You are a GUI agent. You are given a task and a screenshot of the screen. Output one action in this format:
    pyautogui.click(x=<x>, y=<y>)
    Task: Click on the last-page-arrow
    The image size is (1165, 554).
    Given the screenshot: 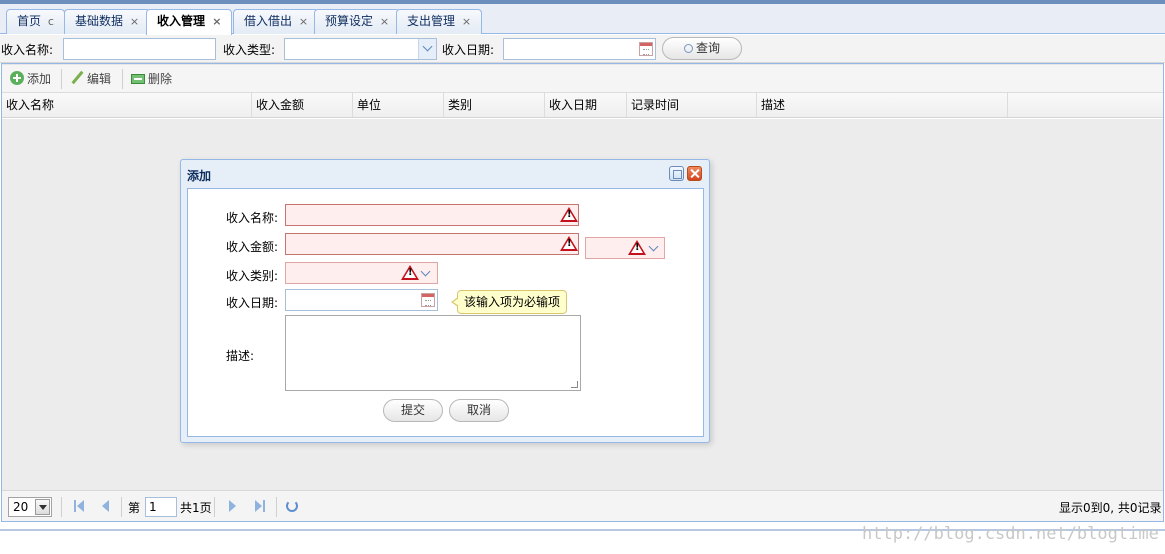 What is the action you would take?
    pyautogui.click(x=258, y=506)
    